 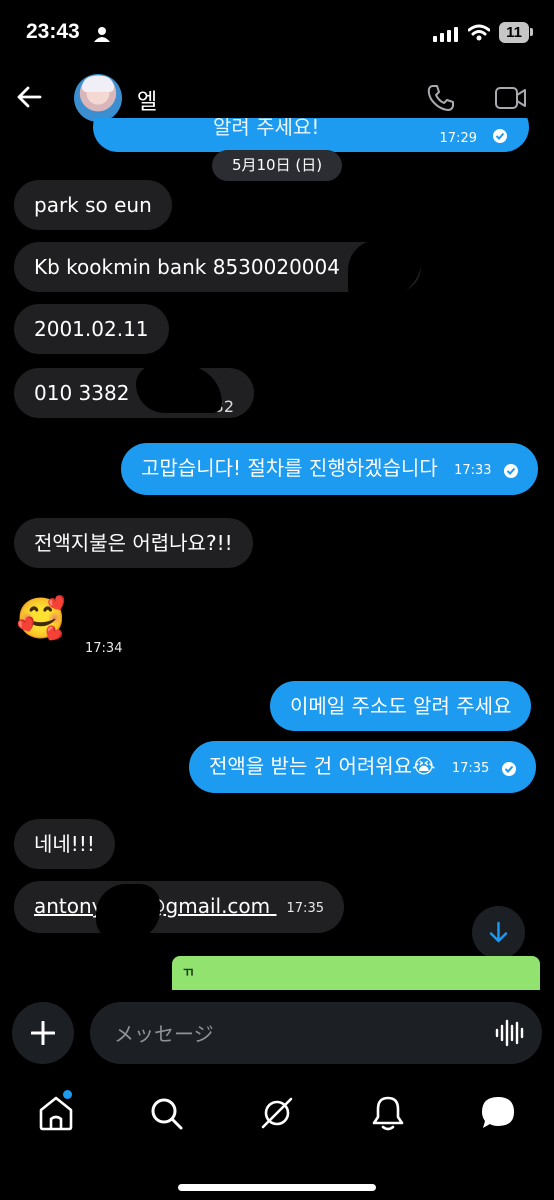 What do you see at coordinates (479, 32) in the screenshot?
I see `wifi-icon` at bounding box center [479, 32].